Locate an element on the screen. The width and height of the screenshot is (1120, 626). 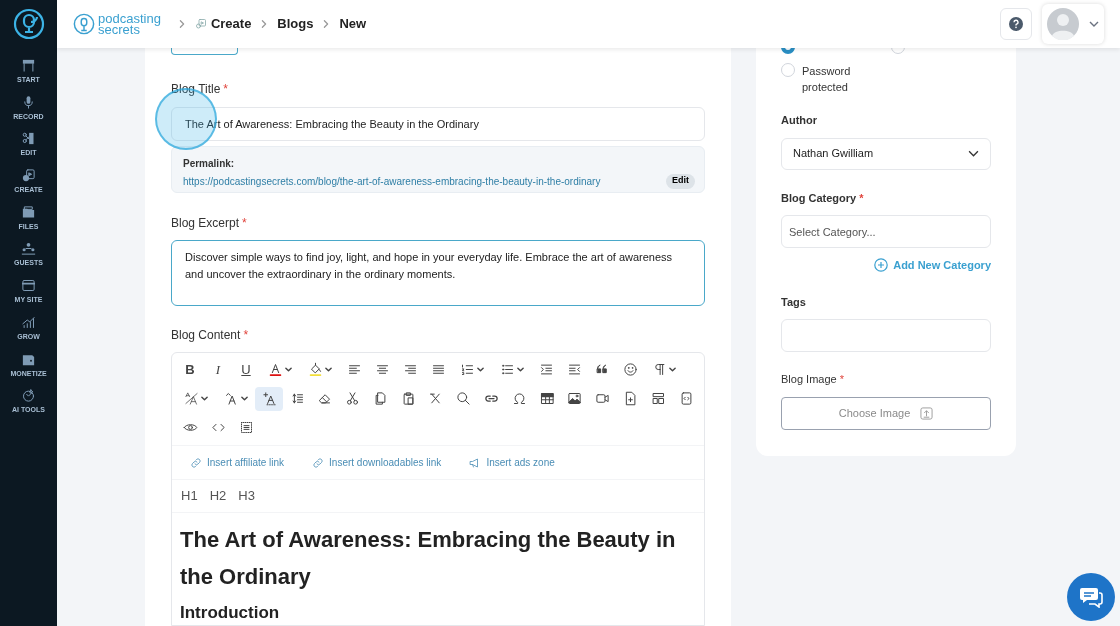
align-center-icon is located at coordinates (382, 369).